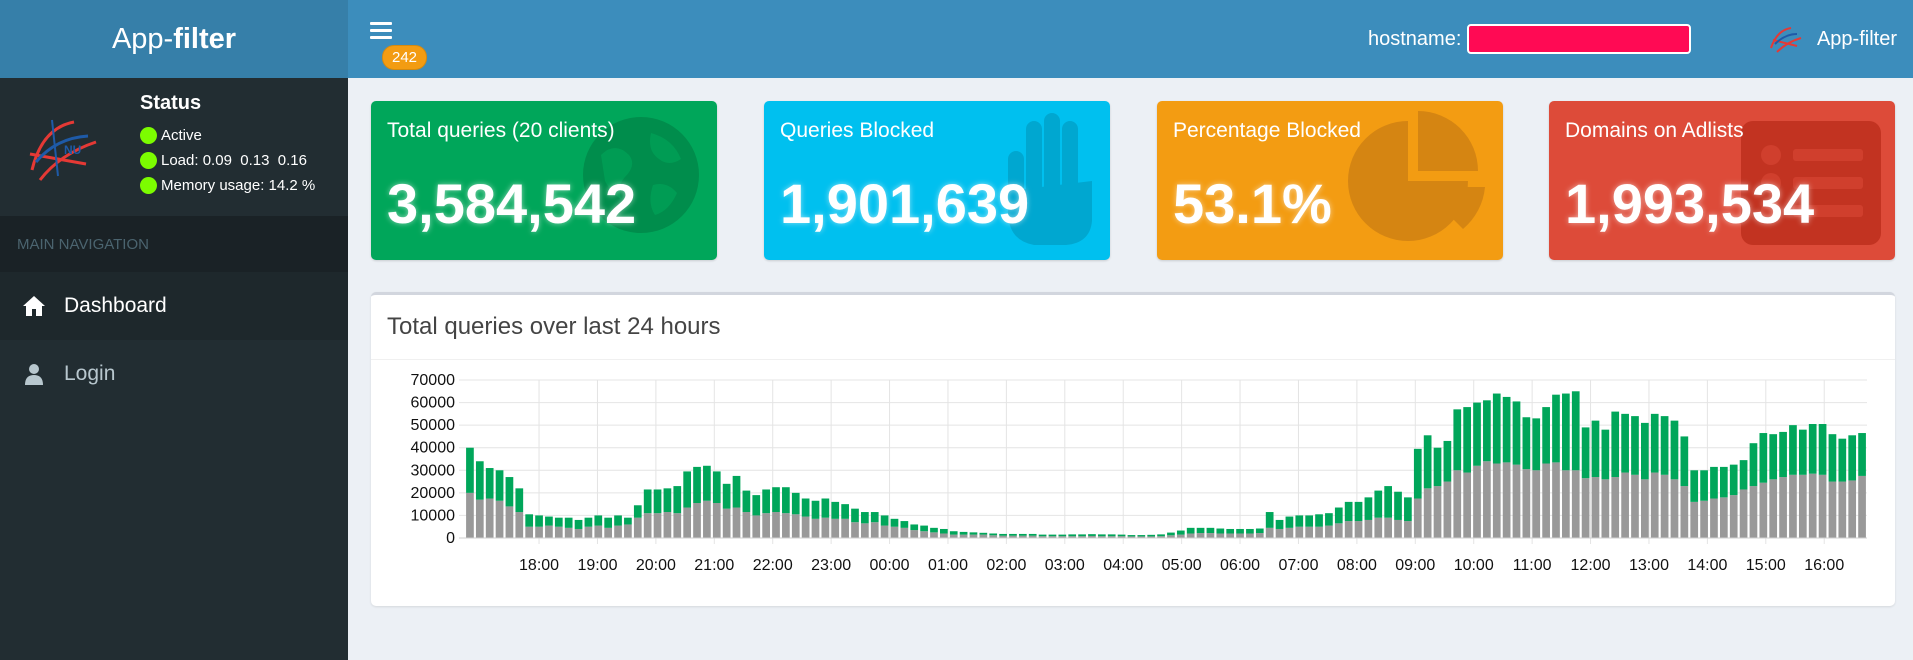 The image size is (1913, 660). Describe the element at coordinates (1474, 565) in the screenshot. I see `x-tick-label: 10:00` at that location.